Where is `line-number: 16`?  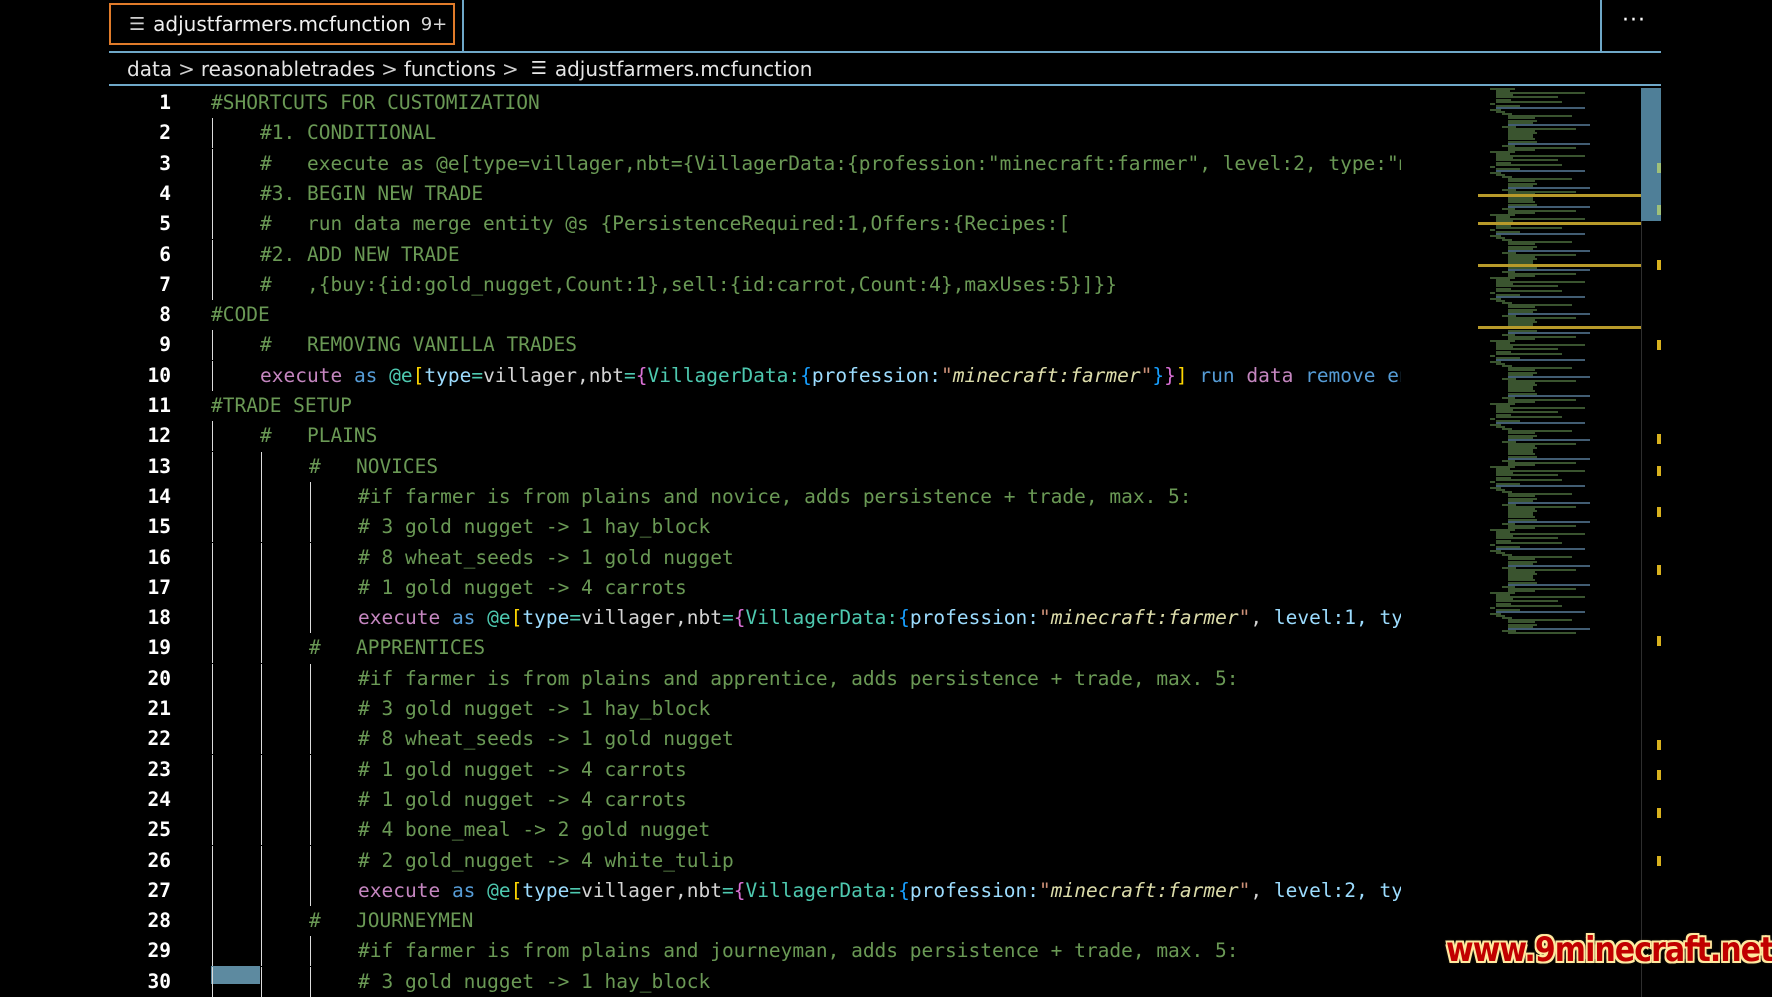
line-number: 16 is located at coordinates (159, 557).